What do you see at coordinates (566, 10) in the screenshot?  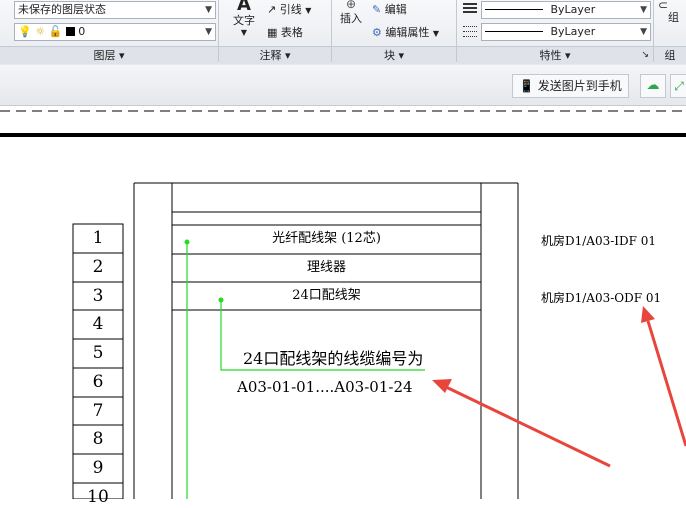 I see `lineweight-combo: ByLayer ▼` at bounding box center [566, 10].